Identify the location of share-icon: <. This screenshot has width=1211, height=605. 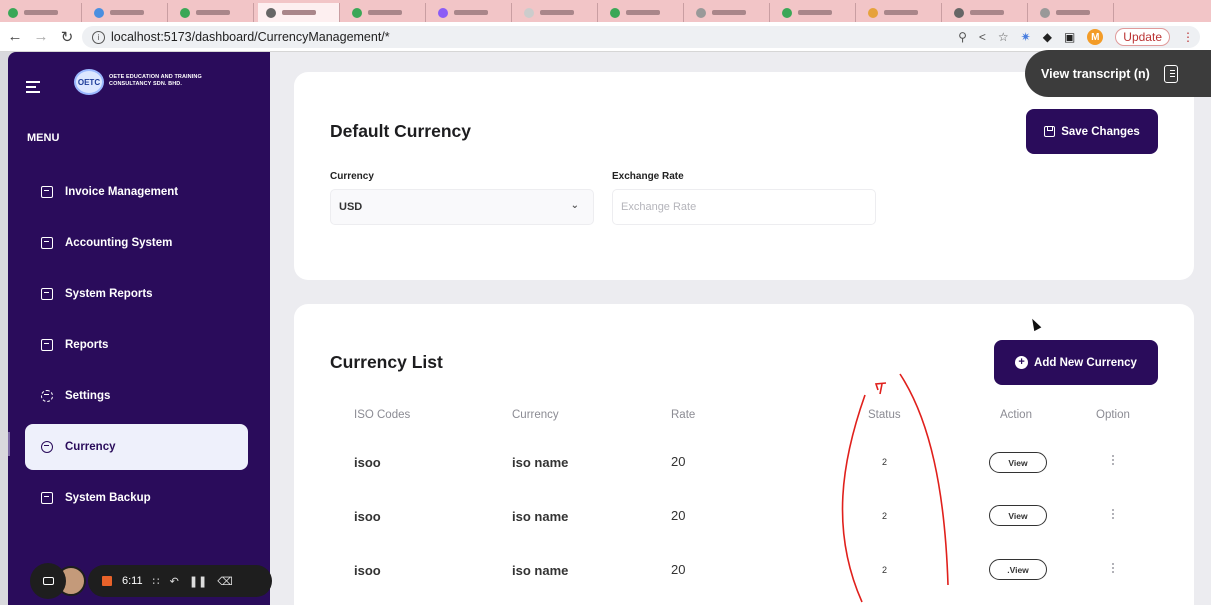
(982, 37).